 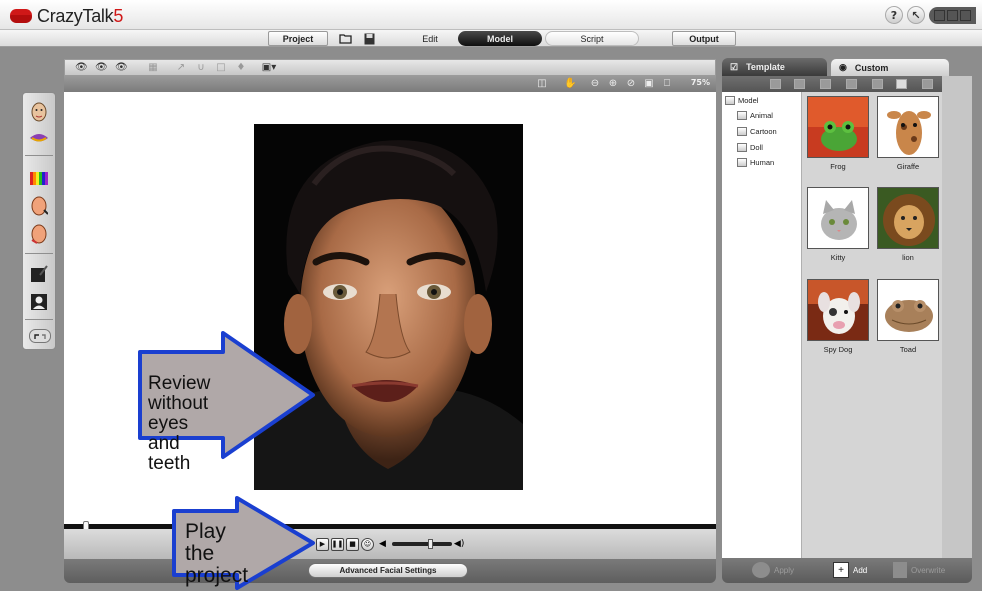 What do you see at coordinates (908, 218) in the screenshot?
I see `thumbnail-lion` at bounding box center [908, 218].